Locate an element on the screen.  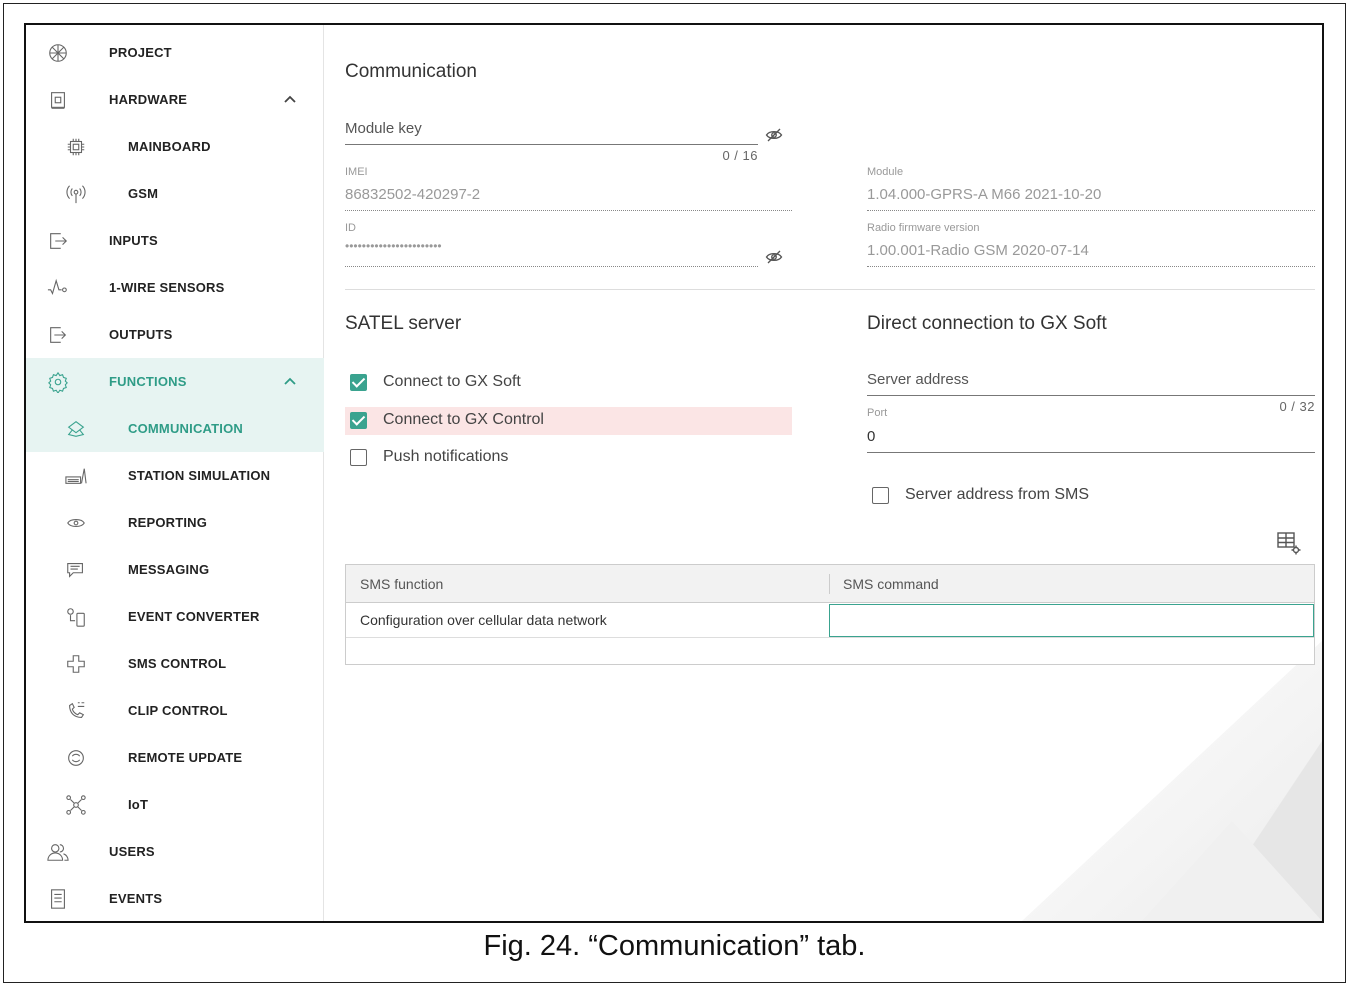
output-icon is located at coordinates (58, 335).